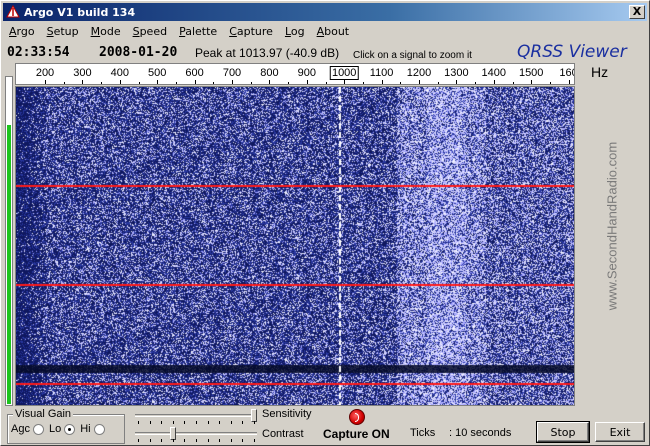 The height and width of the screenshot is (446, 650). What do you see at coordinates (70, 429) in the screenshot?
I see `lo-radio` at bounding box center [70, 429].